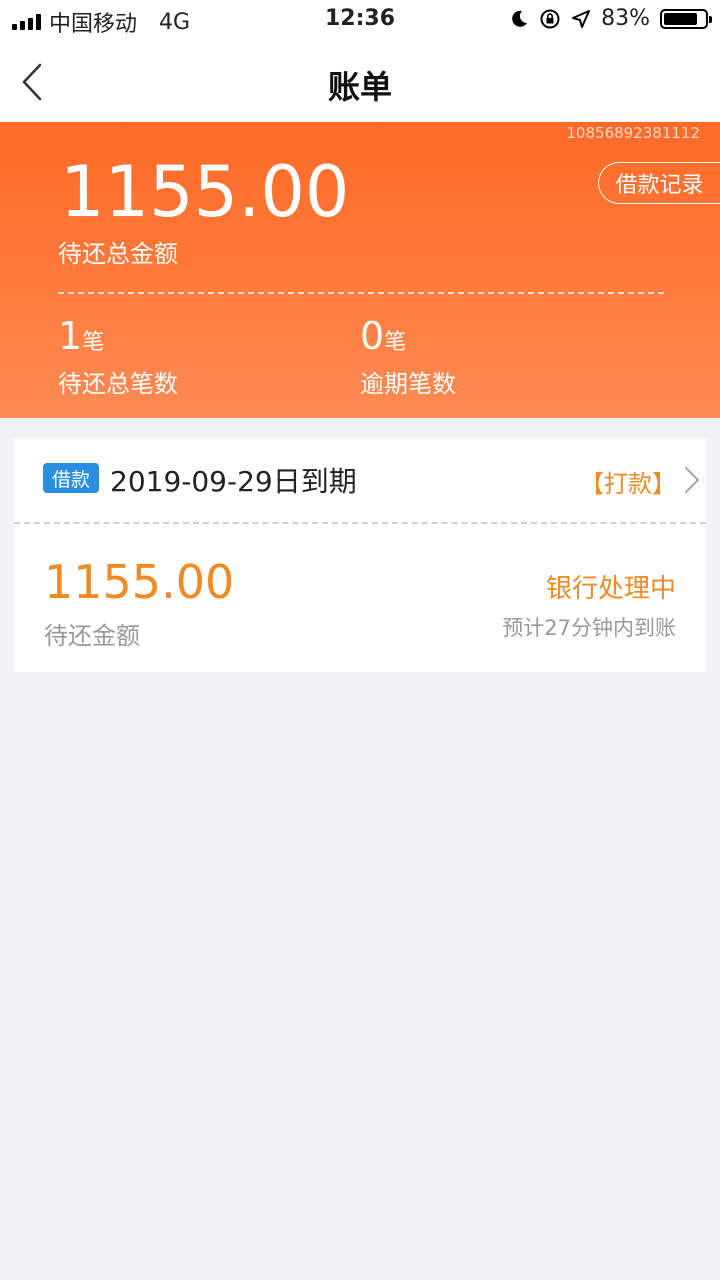 The image size is (720, 1280). I want to click on chevron-right-icon, so click(692, 480).